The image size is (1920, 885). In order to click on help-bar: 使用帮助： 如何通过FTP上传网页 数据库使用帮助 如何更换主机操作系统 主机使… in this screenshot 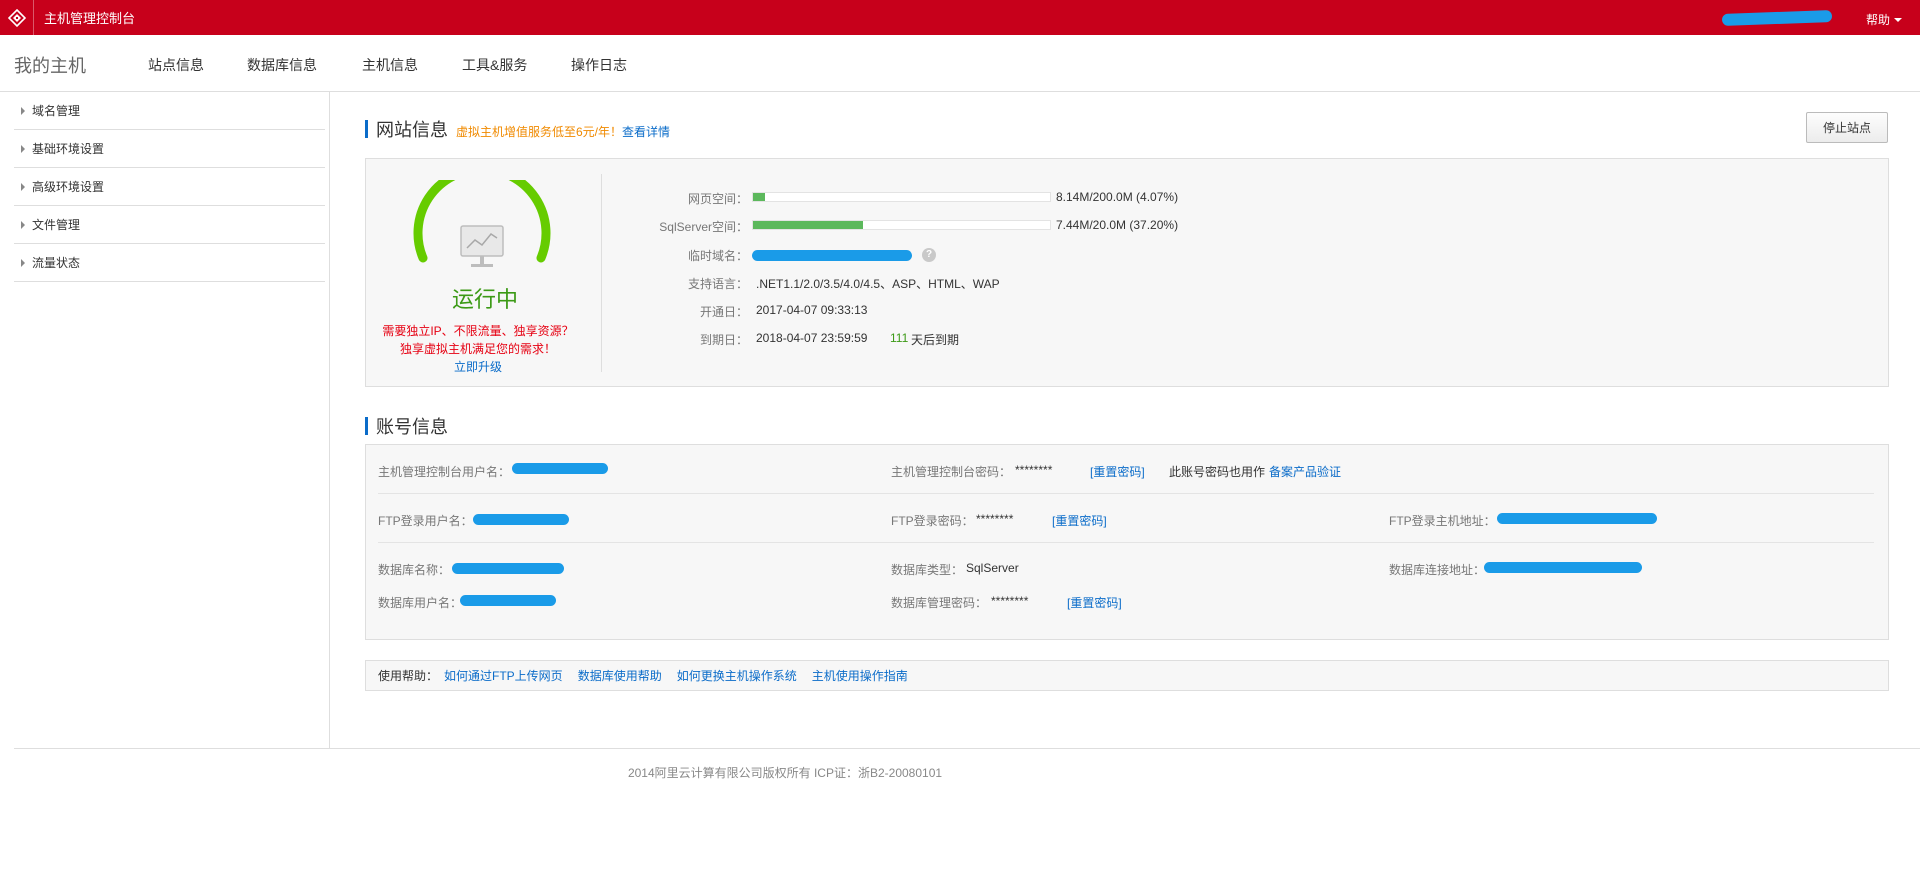, I will do `click(1127, 675)`.